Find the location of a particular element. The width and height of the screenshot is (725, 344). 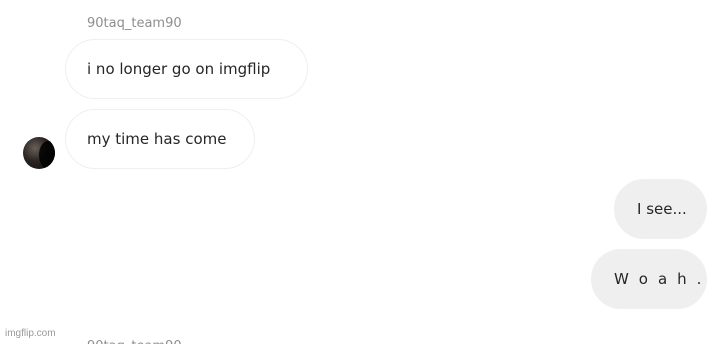

message-bubble-incoming: i no longer go on imgflip is located at coordinates (186, 69).